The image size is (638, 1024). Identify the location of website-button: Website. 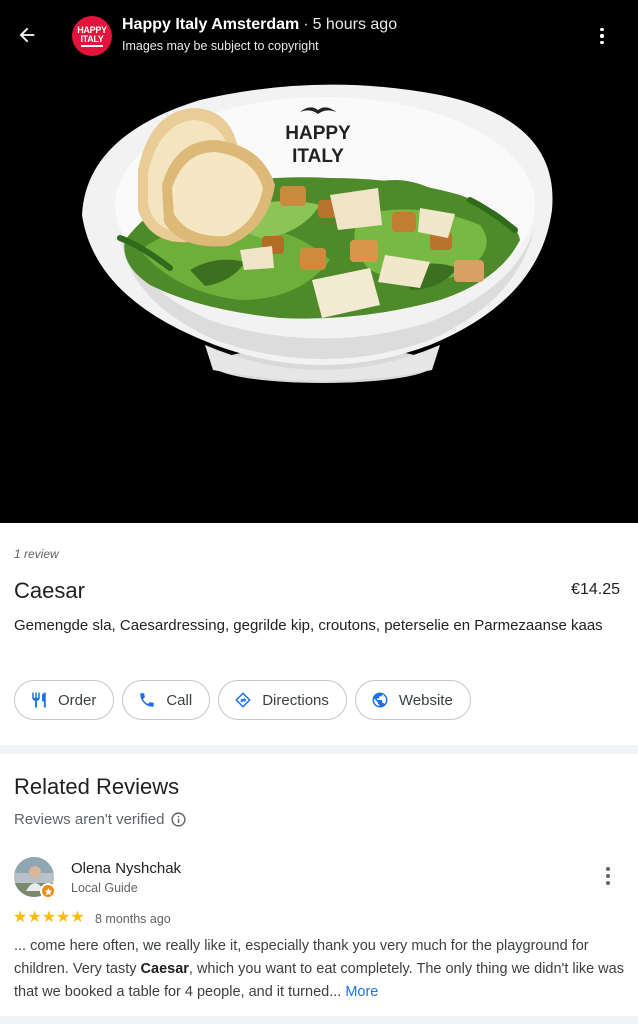
(412, 700).